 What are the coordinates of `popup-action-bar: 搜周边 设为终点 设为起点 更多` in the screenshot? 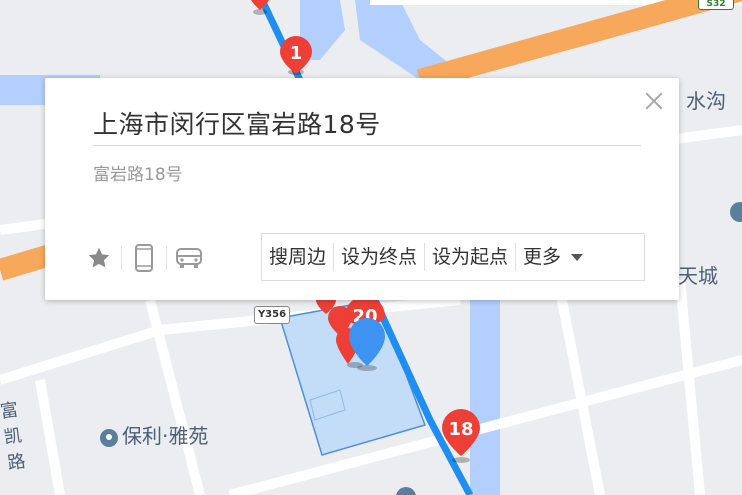 It's located at (453, 257).